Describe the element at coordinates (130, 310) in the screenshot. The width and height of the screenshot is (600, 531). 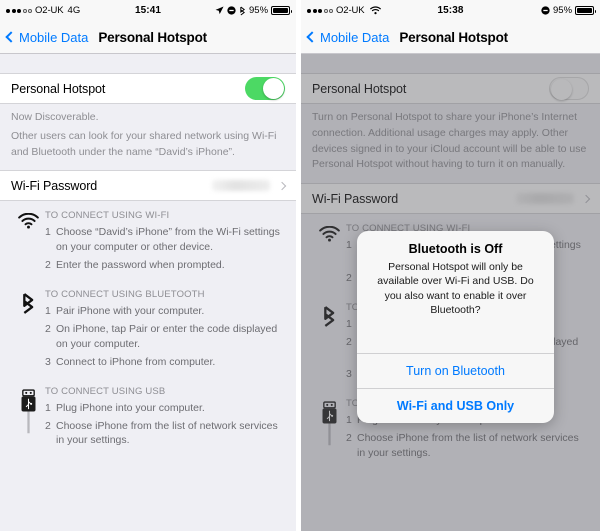
I see `step-text: Pair iPhone with your computer.` at that location.